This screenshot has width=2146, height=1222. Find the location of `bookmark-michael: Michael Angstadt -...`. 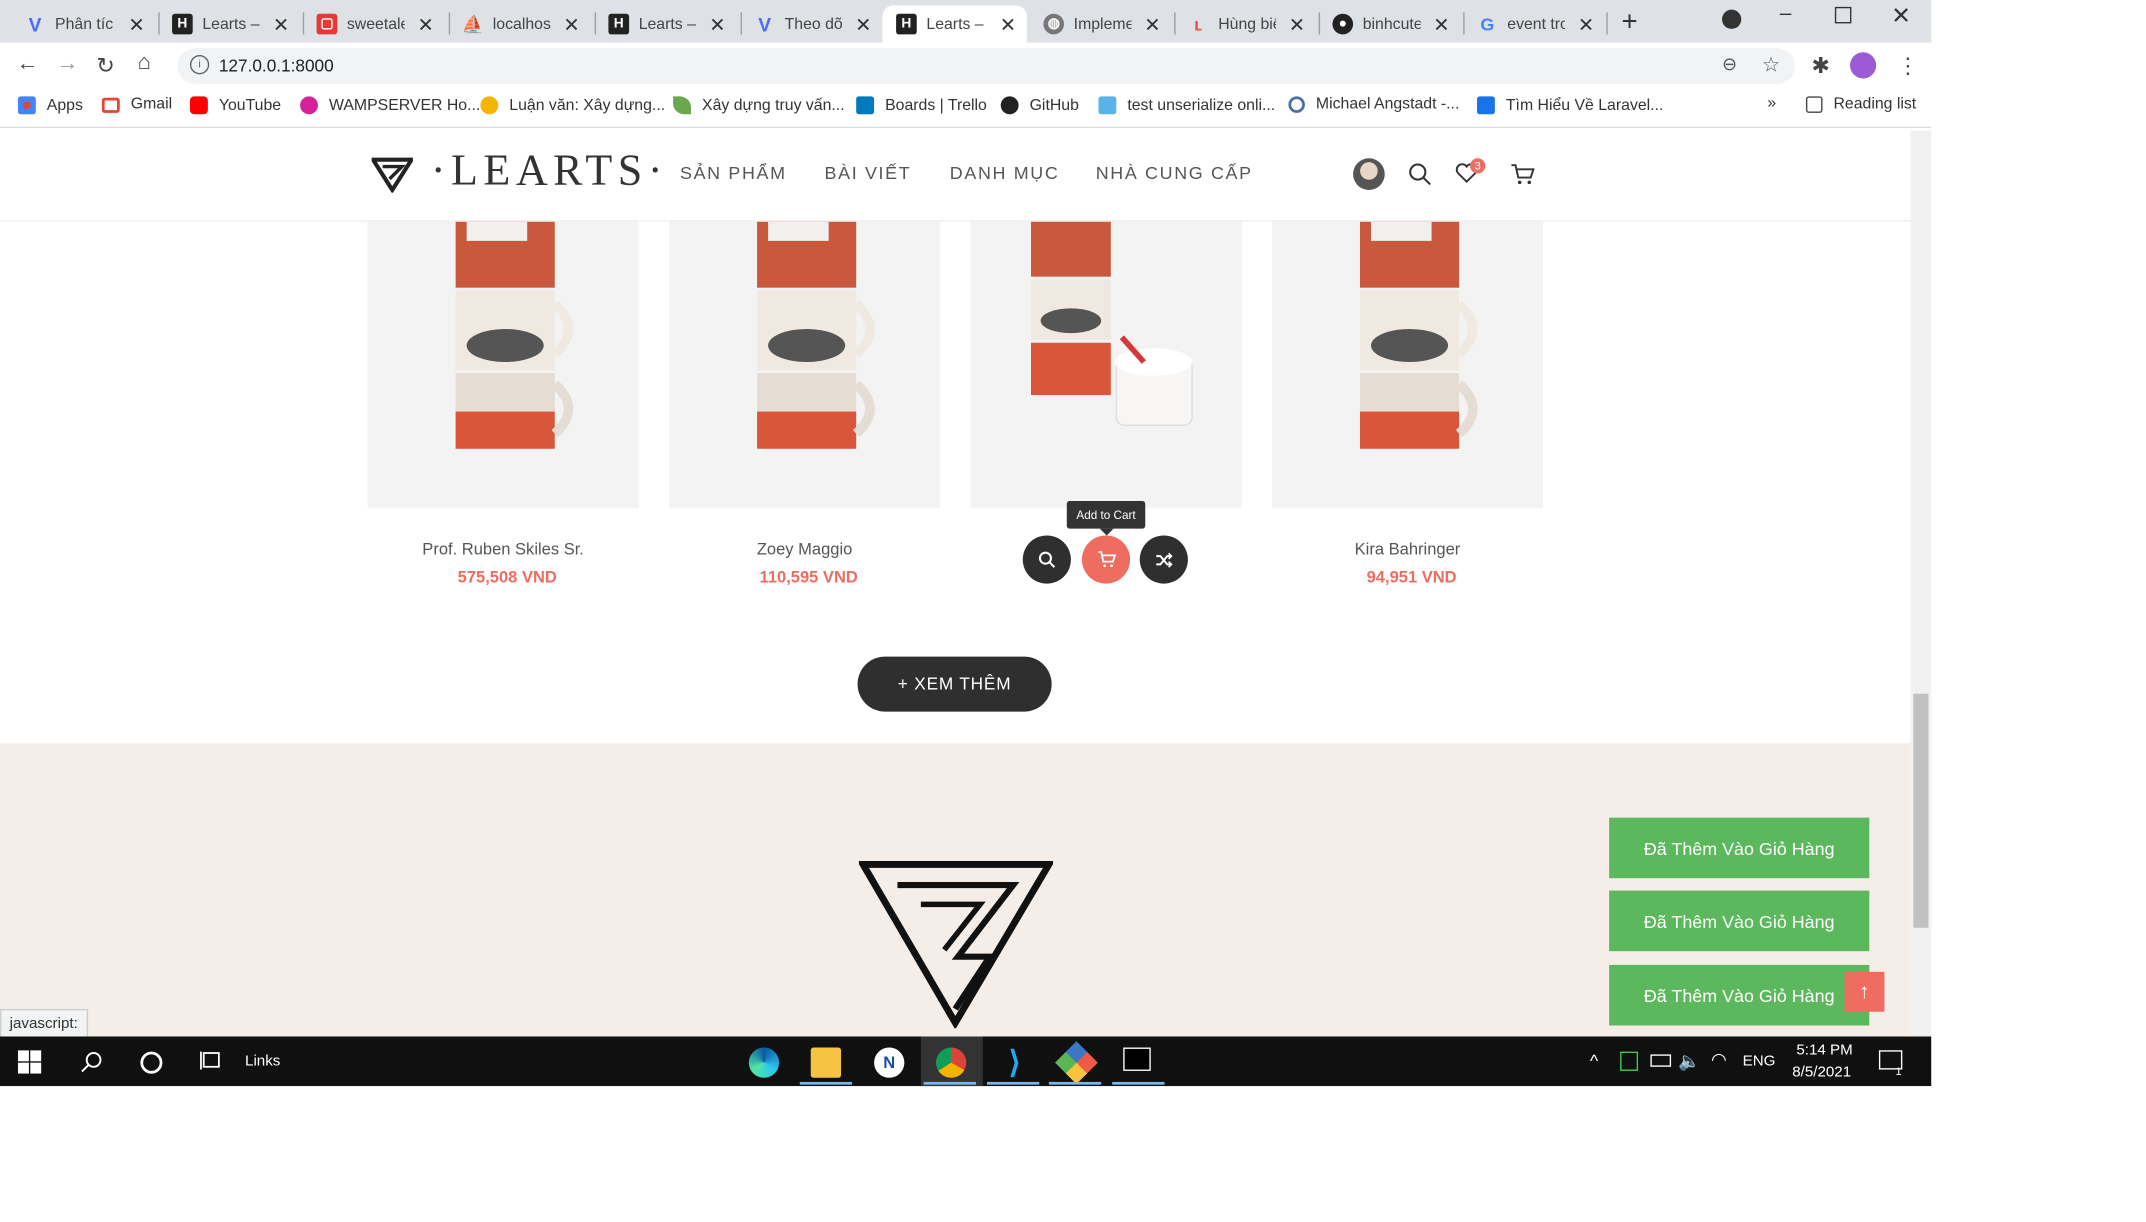

bookmark-michael: Michael Angstadt -... is located at coordinates (1373, 104).